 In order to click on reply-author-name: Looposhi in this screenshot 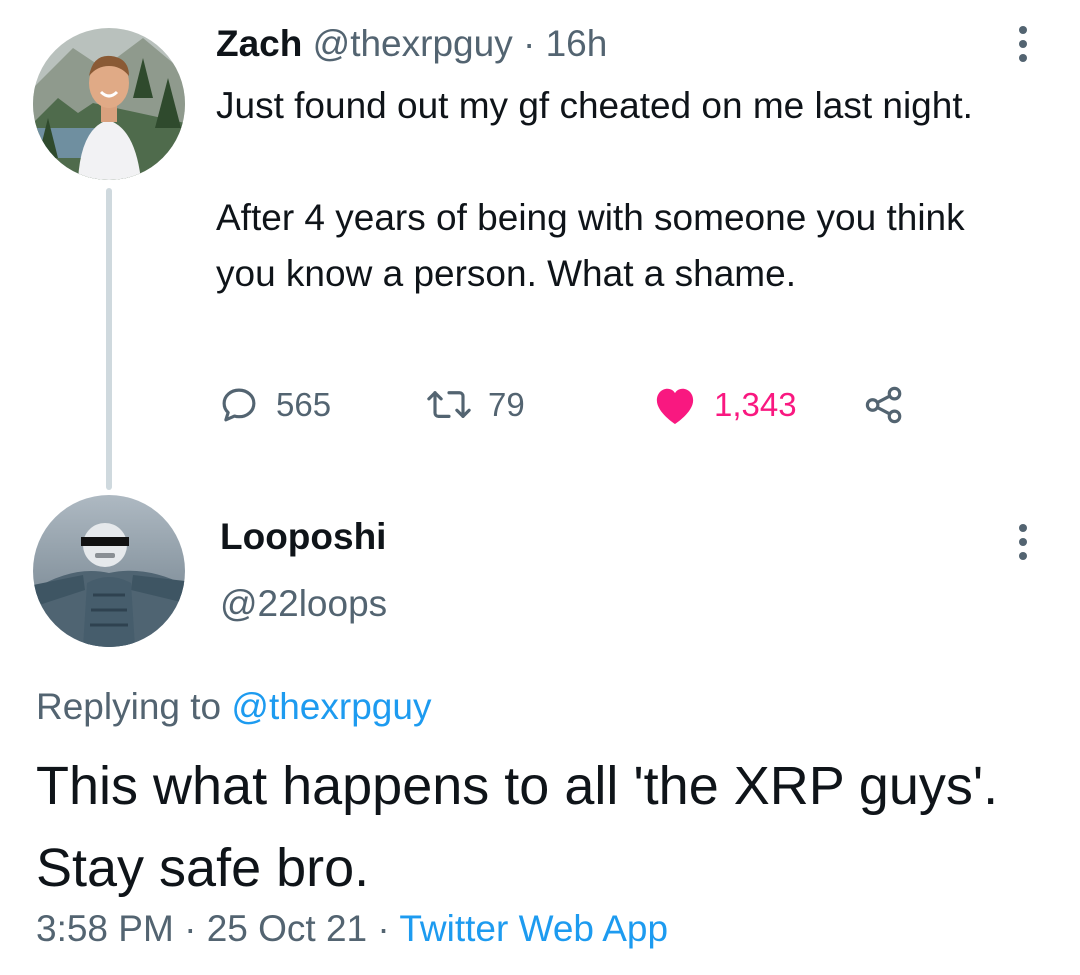, I will do `click(303, 537)`.